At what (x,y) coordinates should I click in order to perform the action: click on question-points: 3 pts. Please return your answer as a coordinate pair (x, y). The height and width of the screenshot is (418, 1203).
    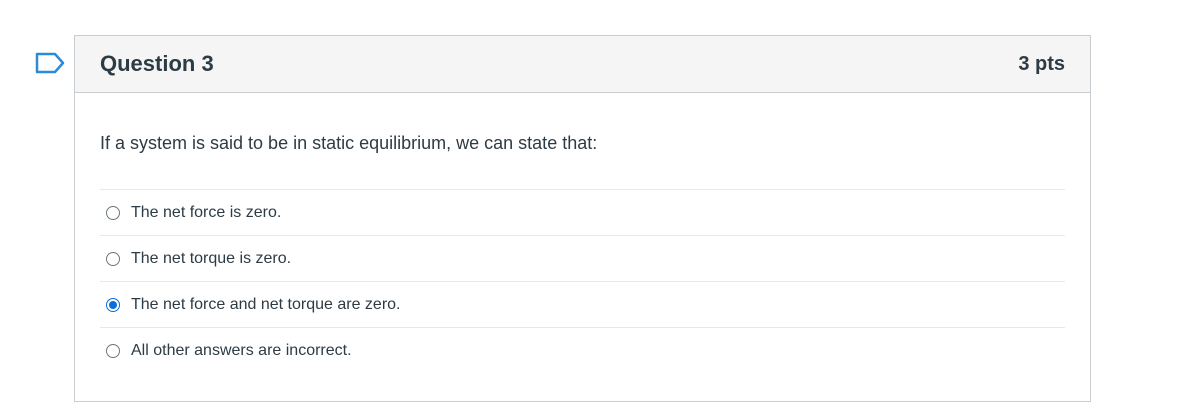
    Looking at the image, I should click on (1041, 63).